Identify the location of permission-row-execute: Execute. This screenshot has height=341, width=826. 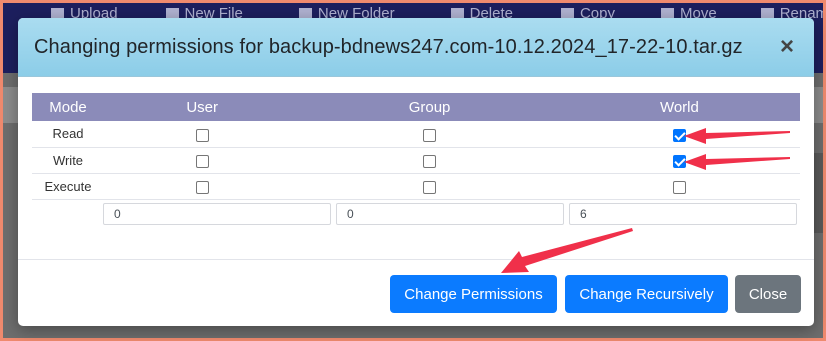
(416, 186).